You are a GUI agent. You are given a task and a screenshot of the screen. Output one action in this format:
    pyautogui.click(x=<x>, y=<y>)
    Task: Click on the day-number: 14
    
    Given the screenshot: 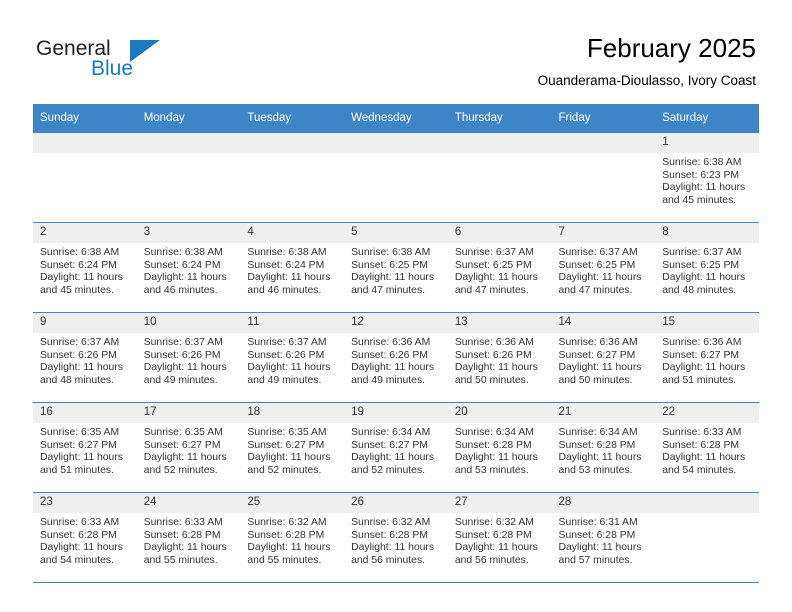 What is the action you would take?
    pyautogui.click(x=603, y=323)
    